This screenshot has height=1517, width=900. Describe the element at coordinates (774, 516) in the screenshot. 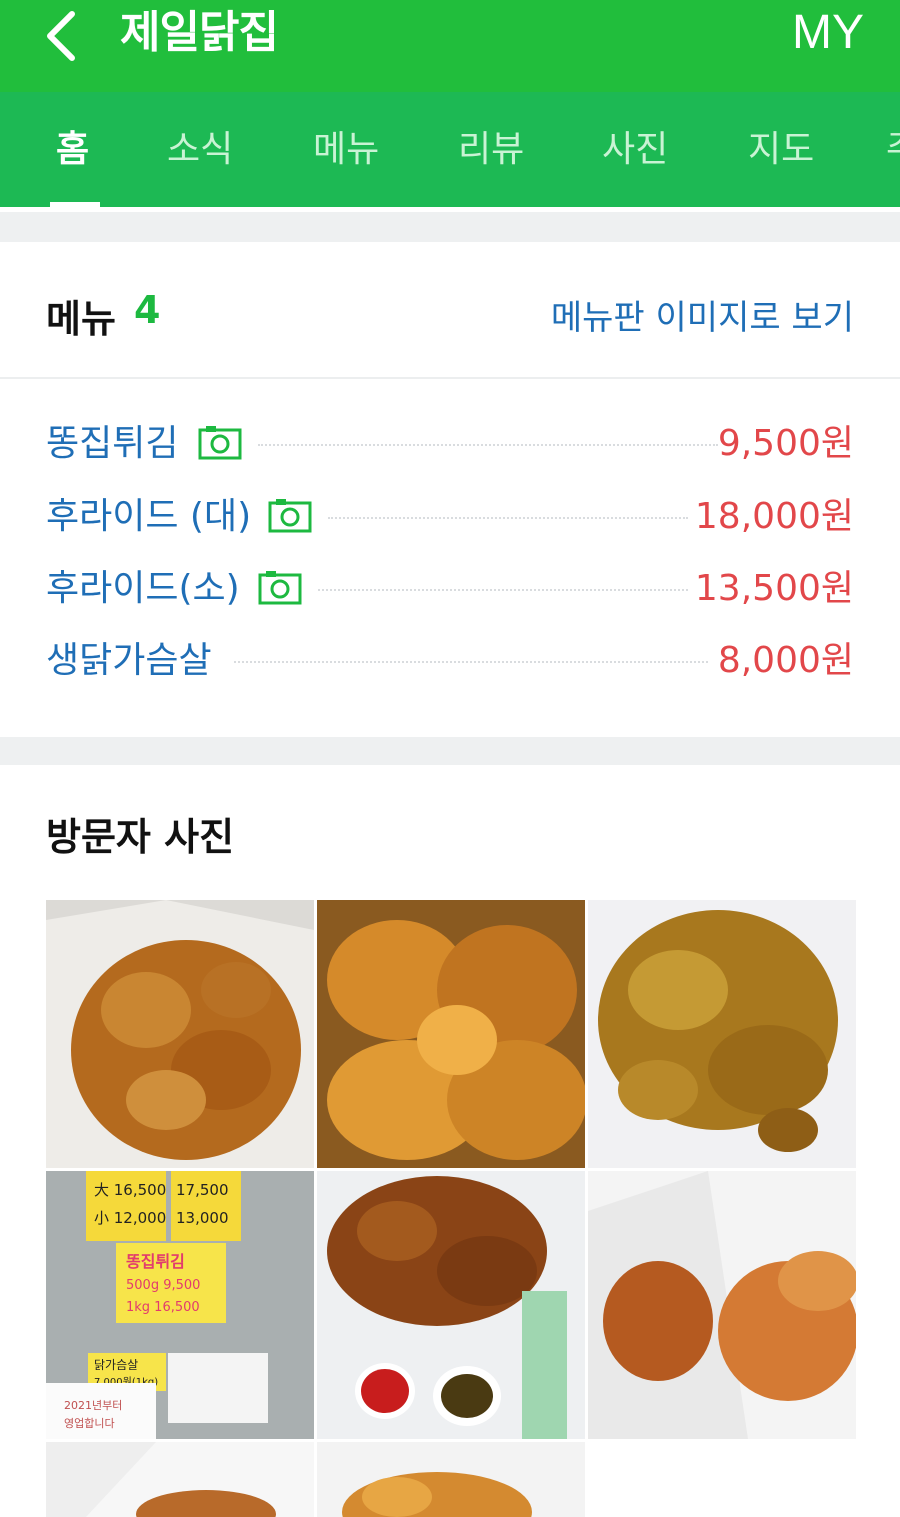

I see `menu-item-price: 18,000원` at that location.